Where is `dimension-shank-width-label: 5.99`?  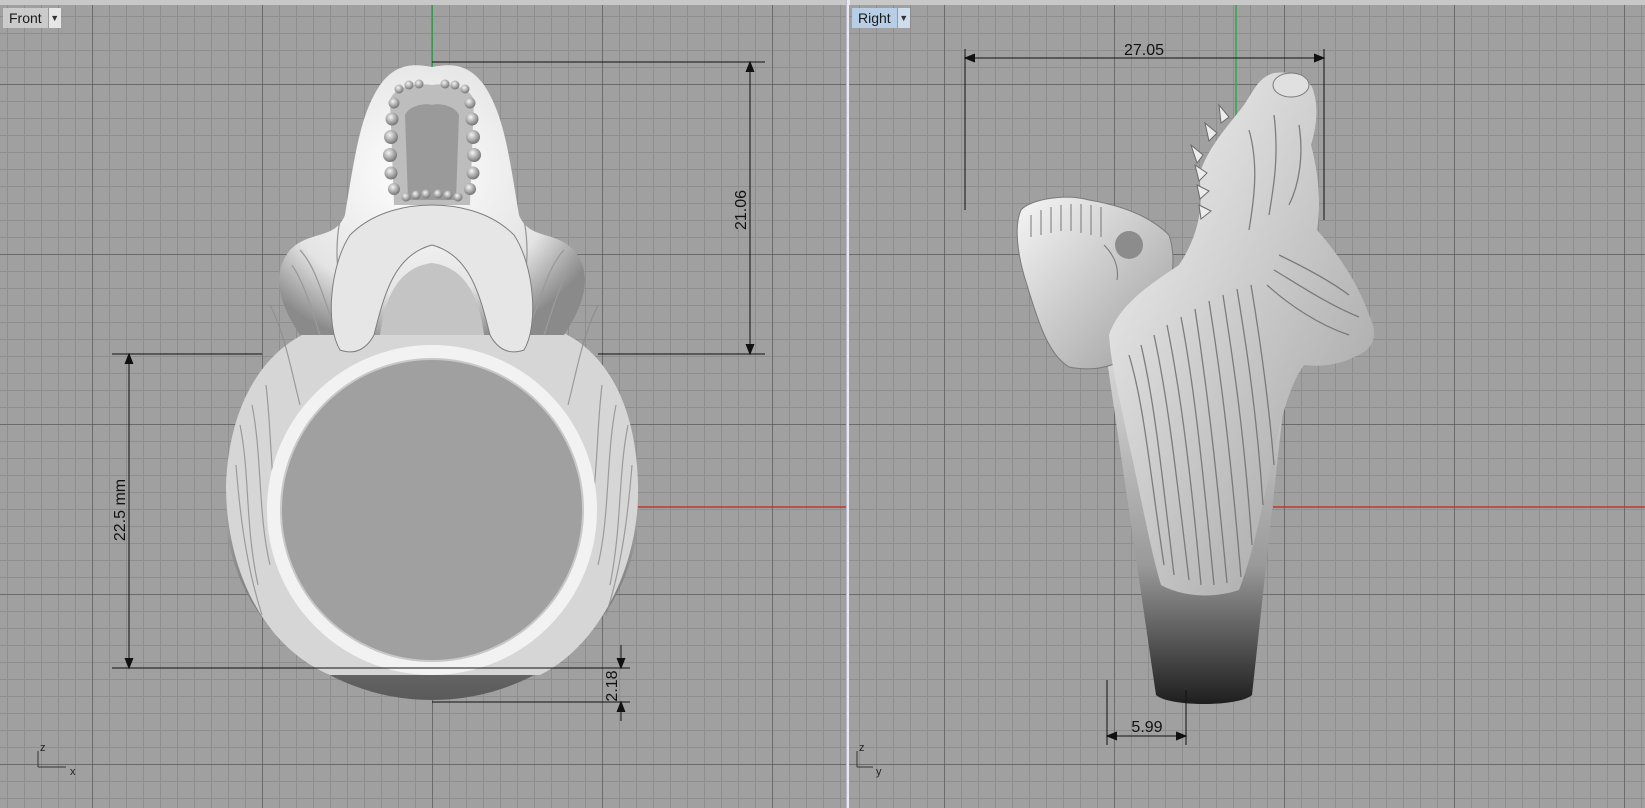 dimension-shank-width-label: 5.99 is located at coordinates (1146, 727).